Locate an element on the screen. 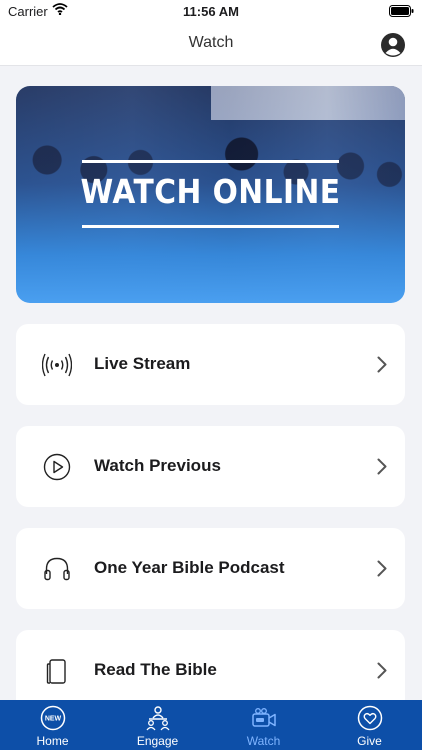 Image resolution: width=422 pixels, height=750 pixels. tab-watch: Watch is located at coordinates (263, 725).